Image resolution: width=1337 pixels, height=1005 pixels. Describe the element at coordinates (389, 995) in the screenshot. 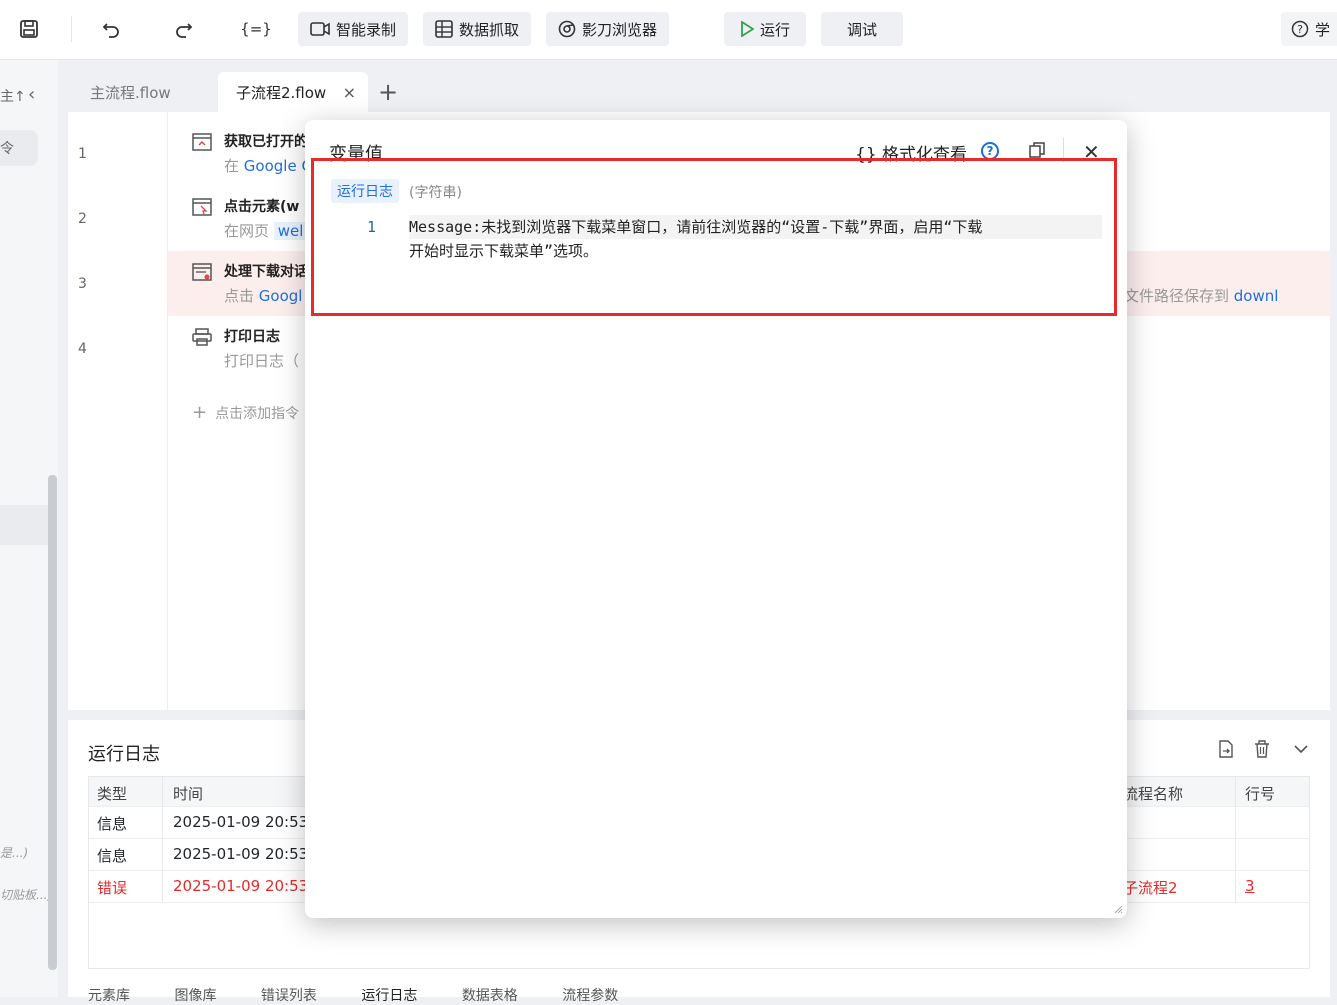

I see `tab-run-log: 运行日志` at that location.